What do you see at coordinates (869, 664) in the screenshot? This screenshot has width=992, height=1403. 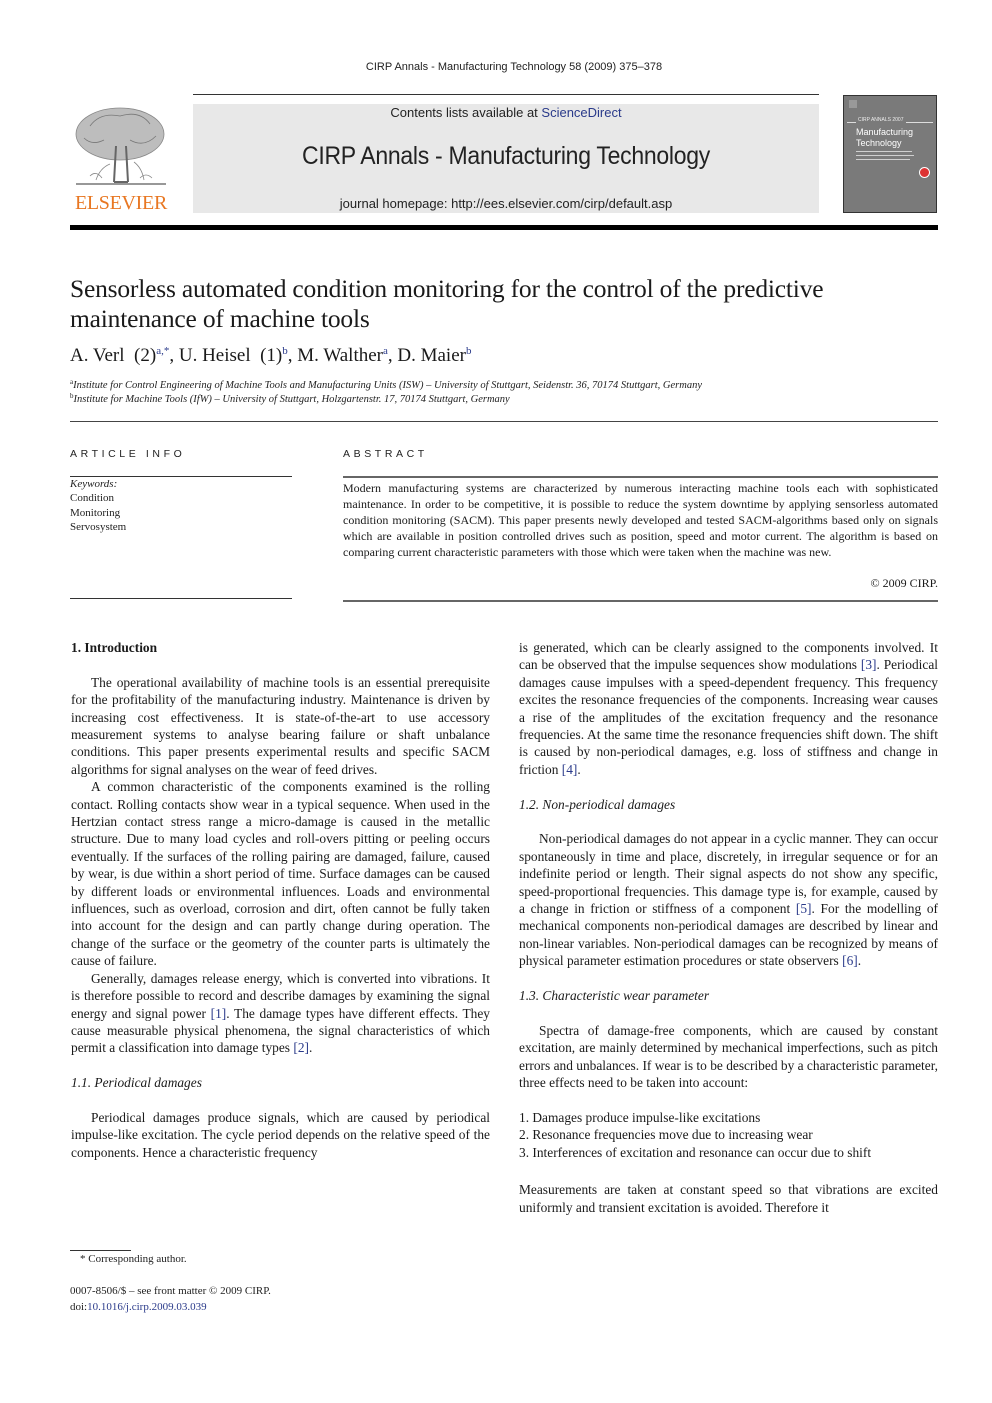 I see `citation-link: [3]` at bounding box center [869, 664].